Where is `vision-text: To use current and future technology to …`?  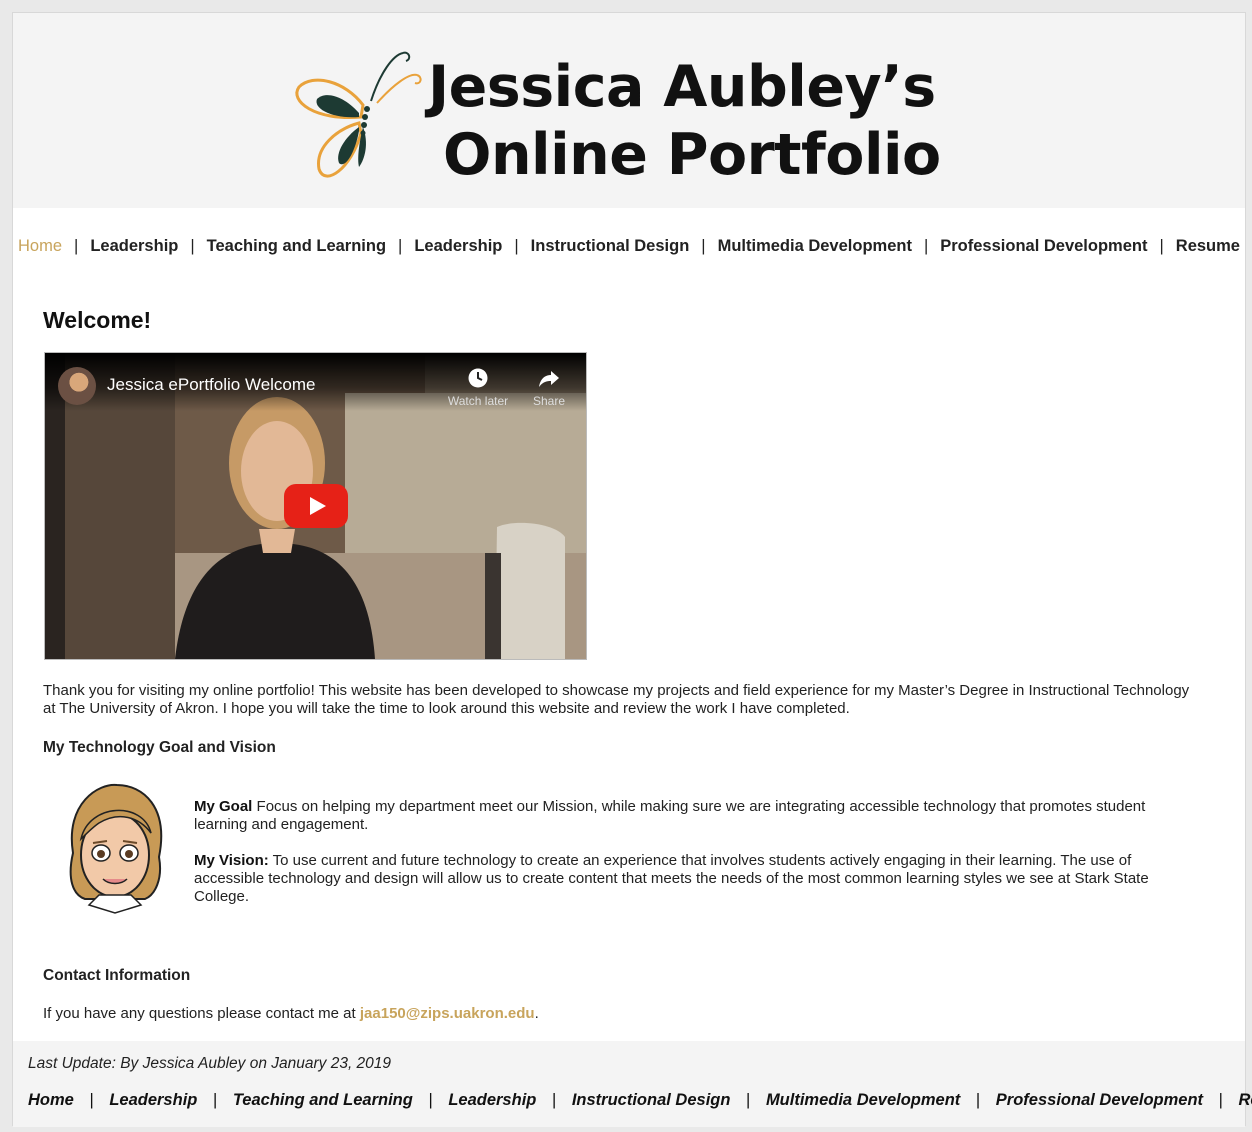 vision-text: To use current and future technology to … is located at coordinates (671, 878).